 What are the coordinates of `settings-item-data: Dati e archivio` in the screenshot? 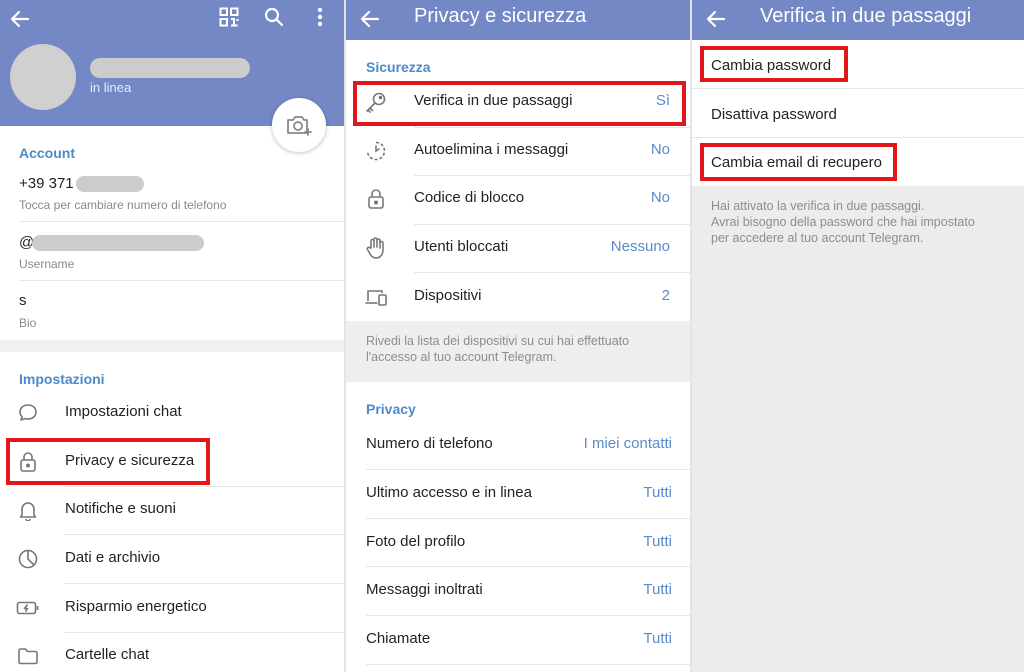 It's located at (172, 559).